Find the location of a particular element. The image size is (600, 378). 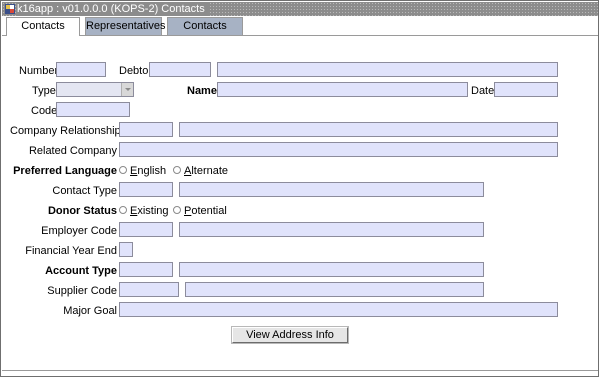

major-goal-input is located at coordinates (338, 309).